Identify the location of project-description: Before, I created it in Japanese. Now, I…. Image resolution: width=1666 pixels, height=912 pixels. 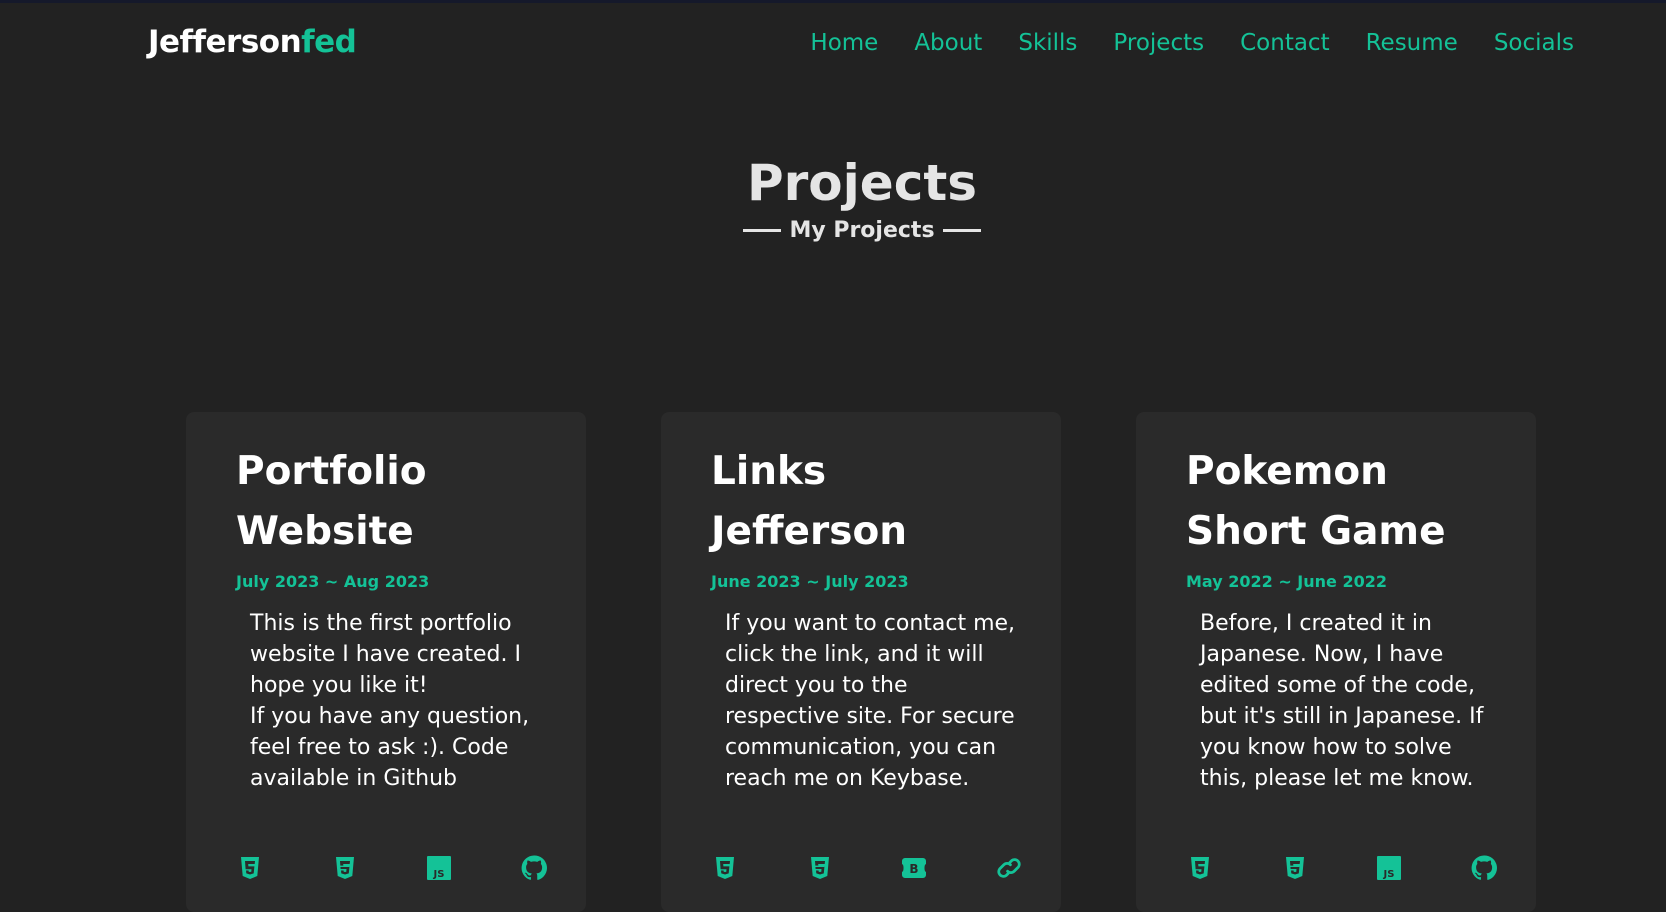
(1350, 701).